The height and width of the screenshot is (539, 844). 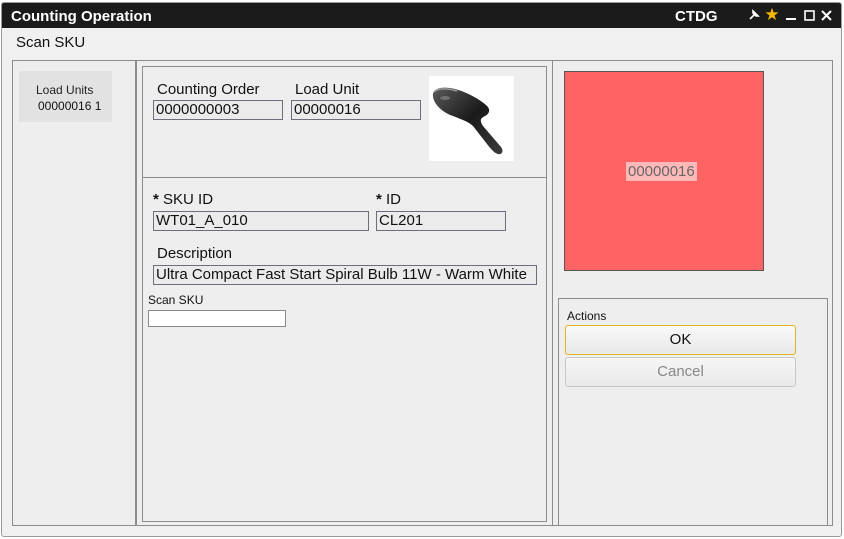 I want to click on load-unit-tile: 00000016, so click(x=664, y=171).